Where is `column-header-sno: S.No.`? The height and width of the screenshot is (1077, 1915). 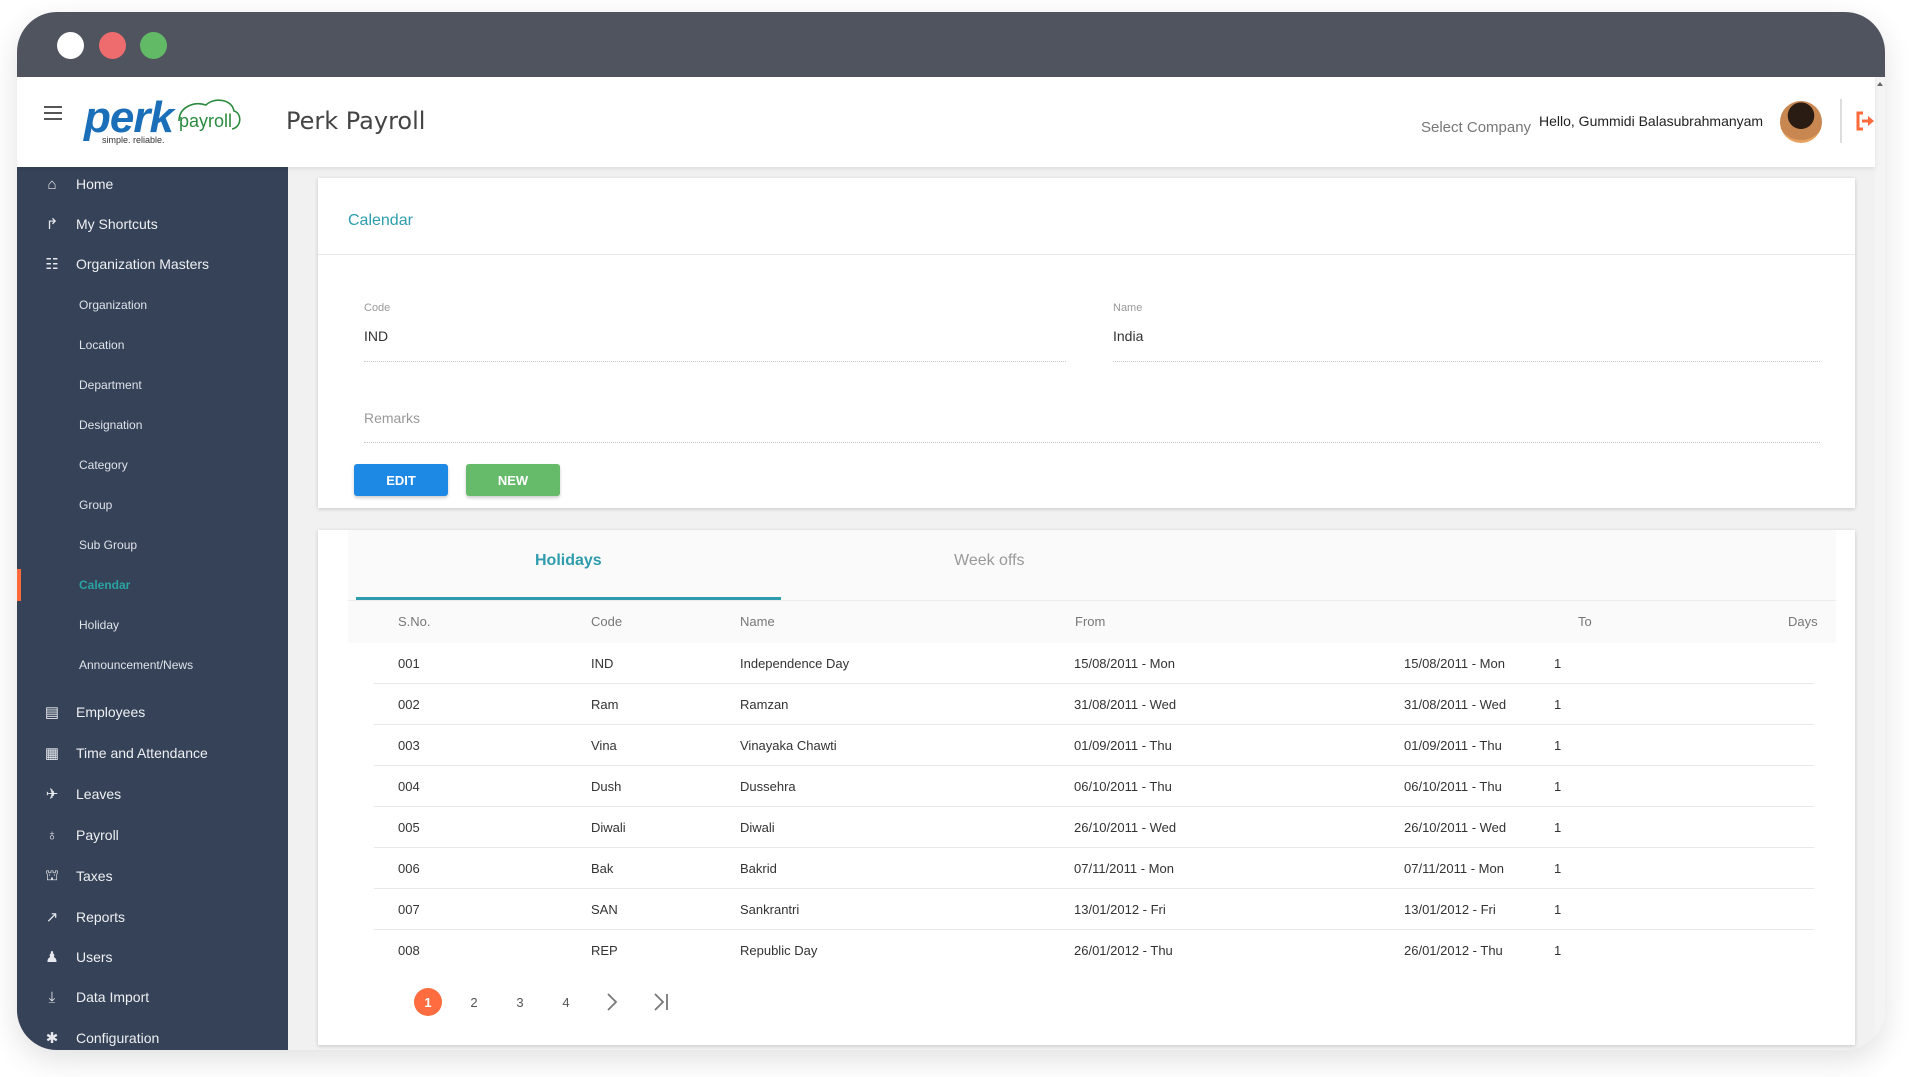 column-header-sno: S.No. is located at coordinates (414, 621).